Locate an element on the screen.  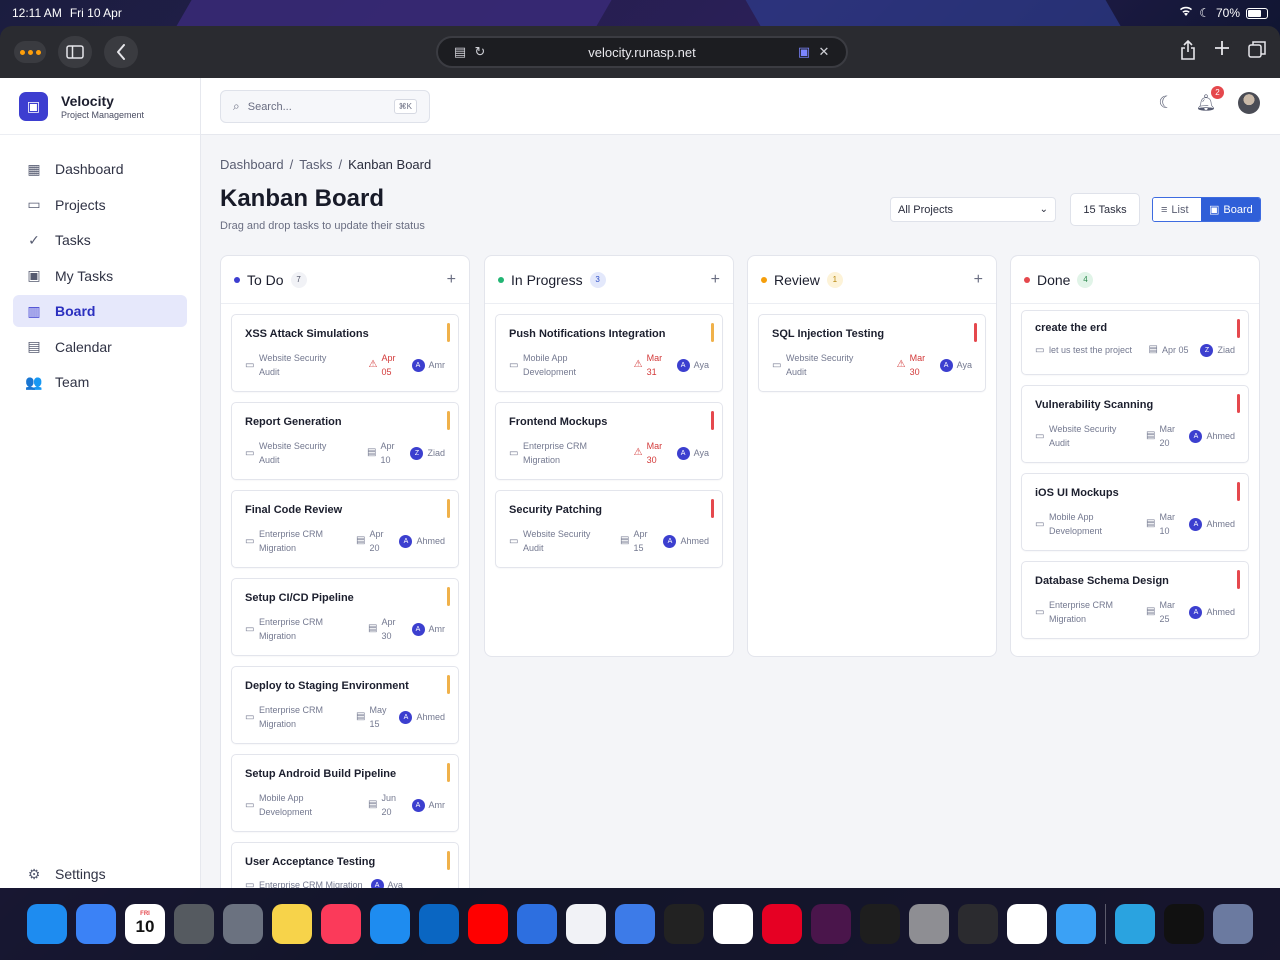
board-view-button: ▣ Board is located at coordinates (1230, 209).